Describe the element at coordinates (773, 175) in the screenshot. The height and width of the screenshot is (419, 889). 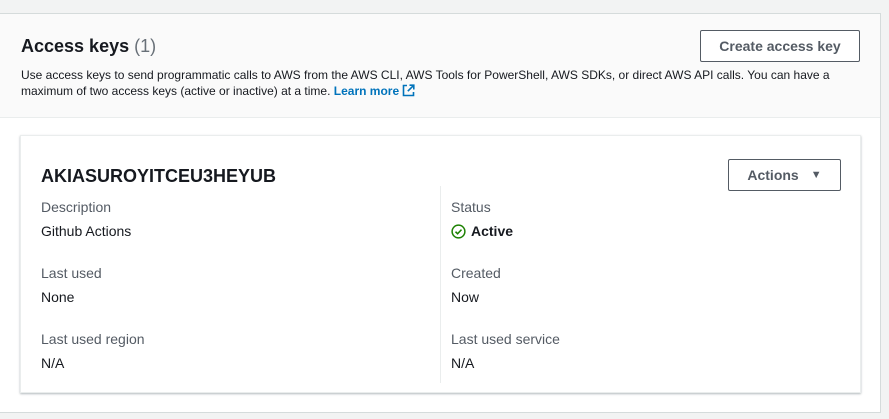
I see `actions-label: Actions` at that location.